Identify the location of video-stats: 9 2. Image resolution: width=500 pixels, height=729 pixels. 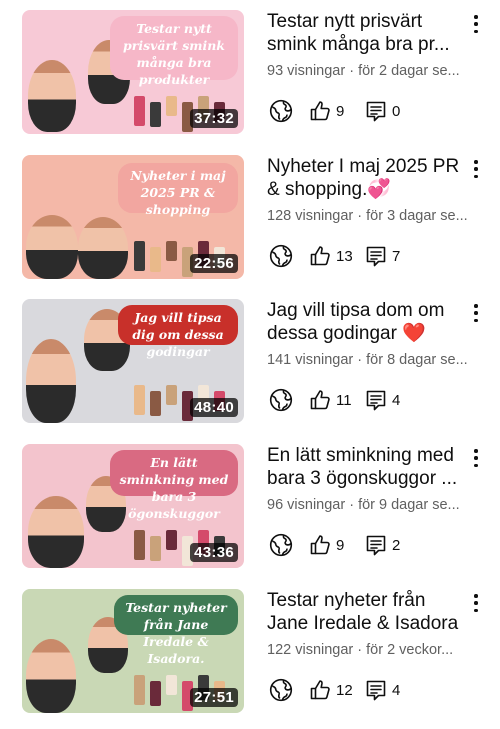
(375, 545).